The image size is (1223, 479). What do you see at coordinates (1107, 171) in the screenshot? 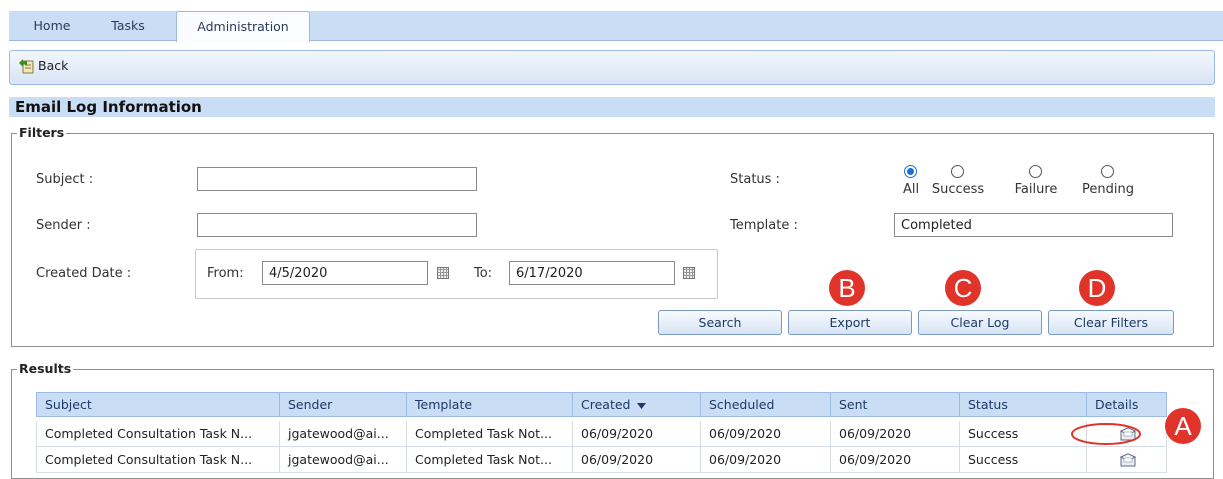
I see `status-radio-pending` at bounding box center [1107, 171].